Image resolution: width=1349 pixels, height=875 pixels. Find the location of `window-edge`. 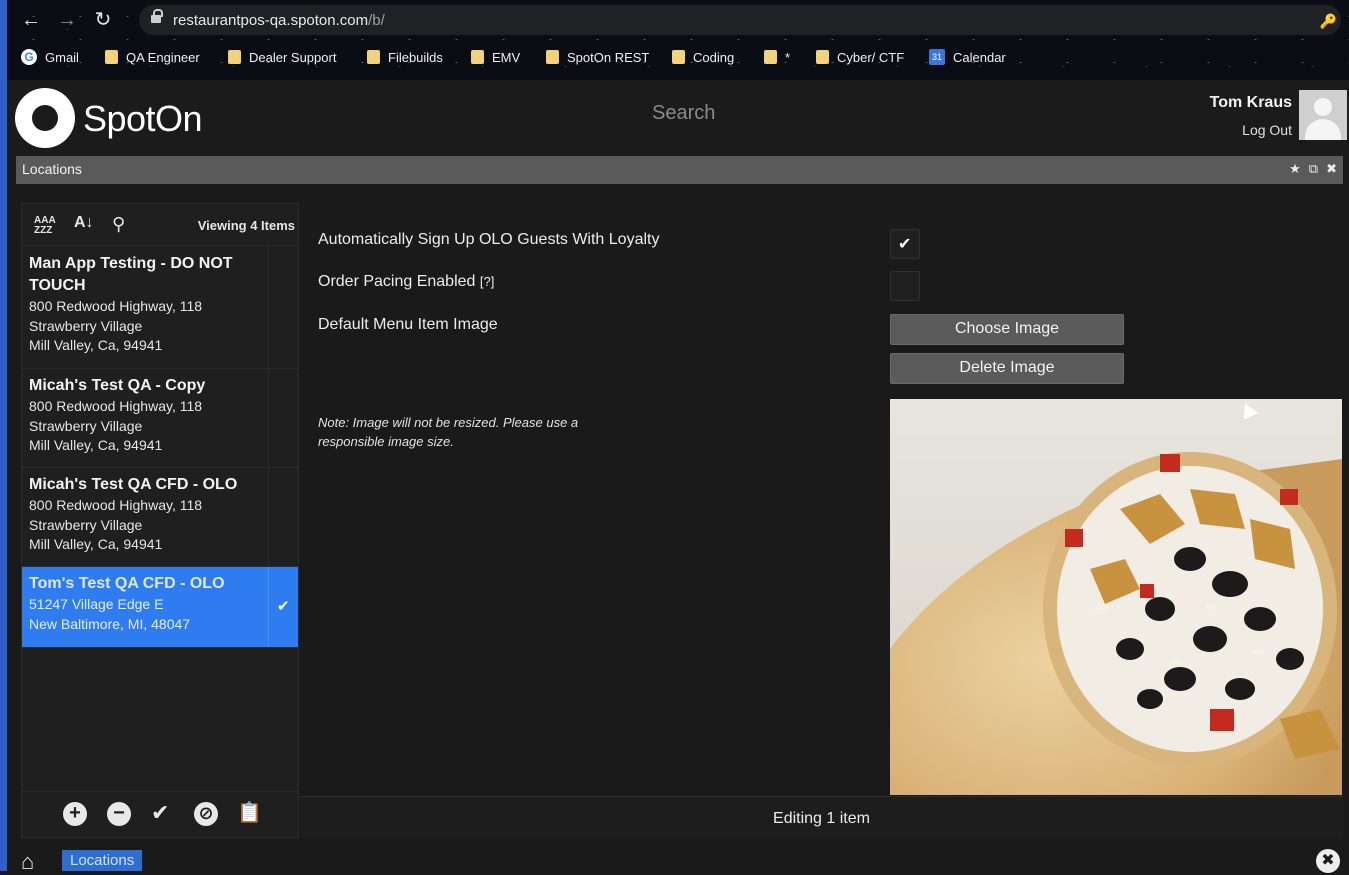

window-edge is located at coordinates (3, 435).